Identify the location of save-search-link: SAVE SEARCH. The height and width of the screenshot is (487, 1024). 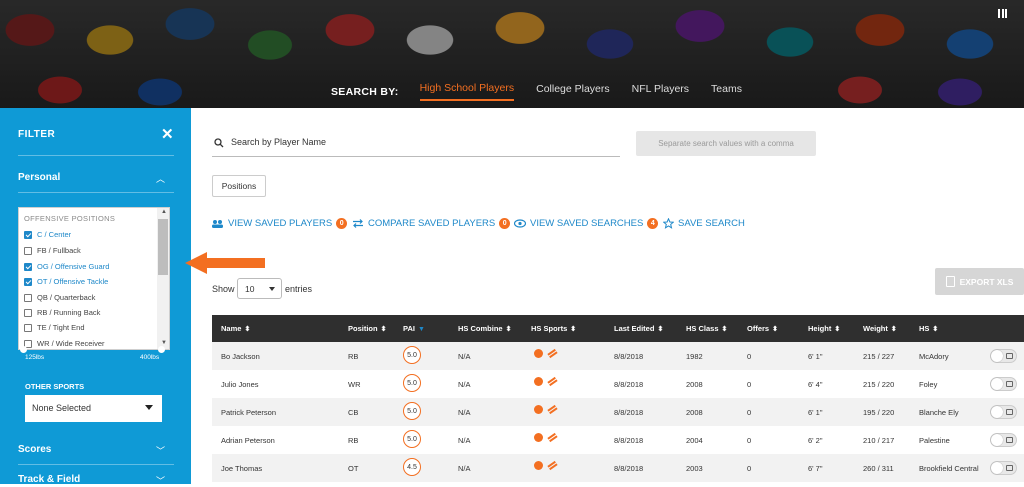
(704, 223).